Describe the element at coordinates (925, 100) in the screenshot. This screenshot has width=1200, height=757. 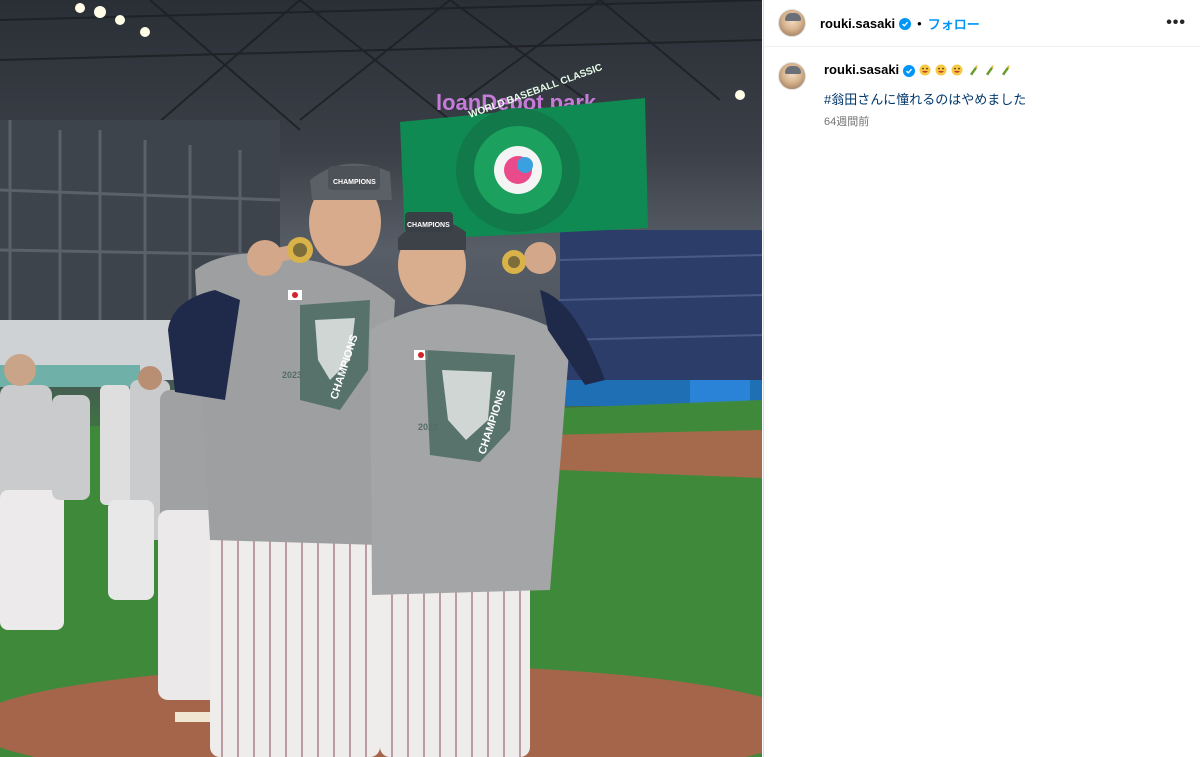
I see `caption-hashtag-link: #翁田さんに憧れるのはやめました` at that location.